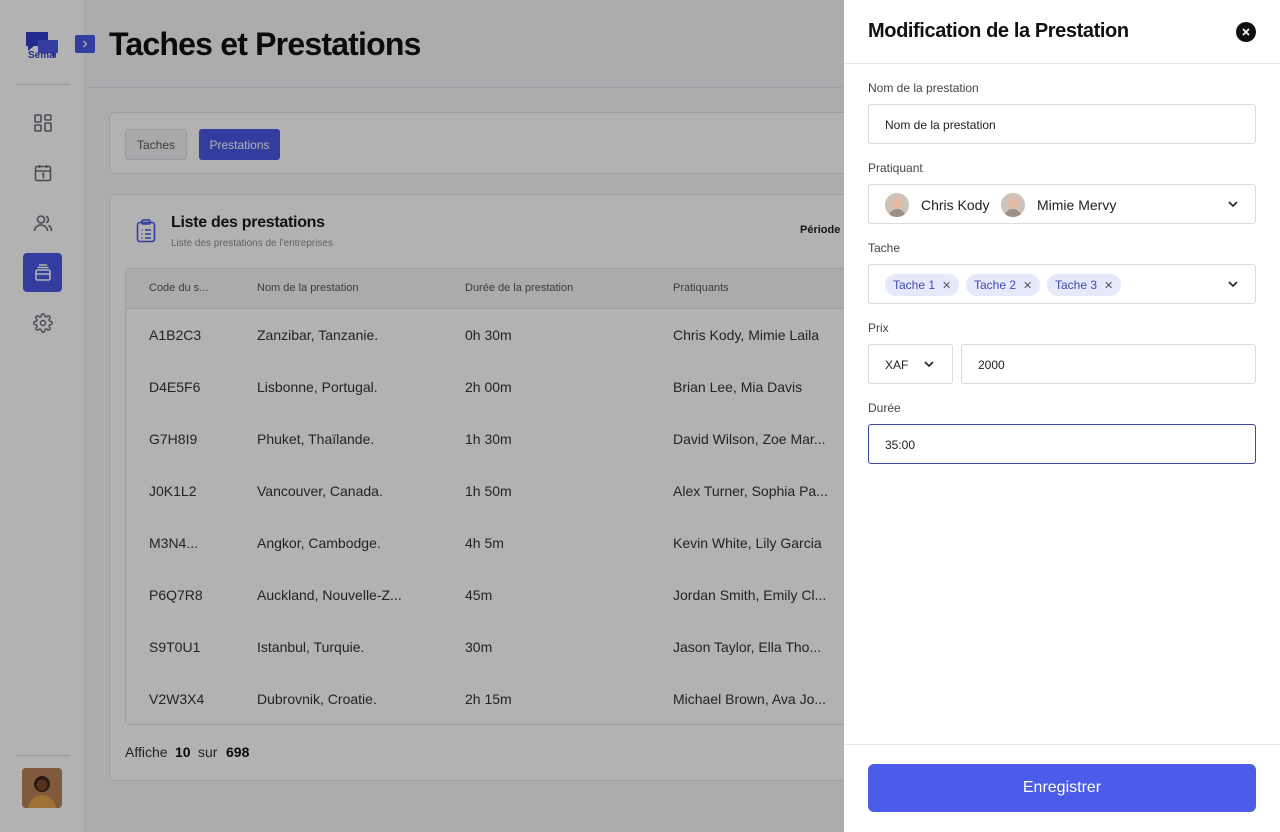 This screenshot has width=1280, height=832. What do you see at coordinates (1062, 788) in the screenshot?
I see `save-button: Enregistrer` at bounding box center [1062, 788].